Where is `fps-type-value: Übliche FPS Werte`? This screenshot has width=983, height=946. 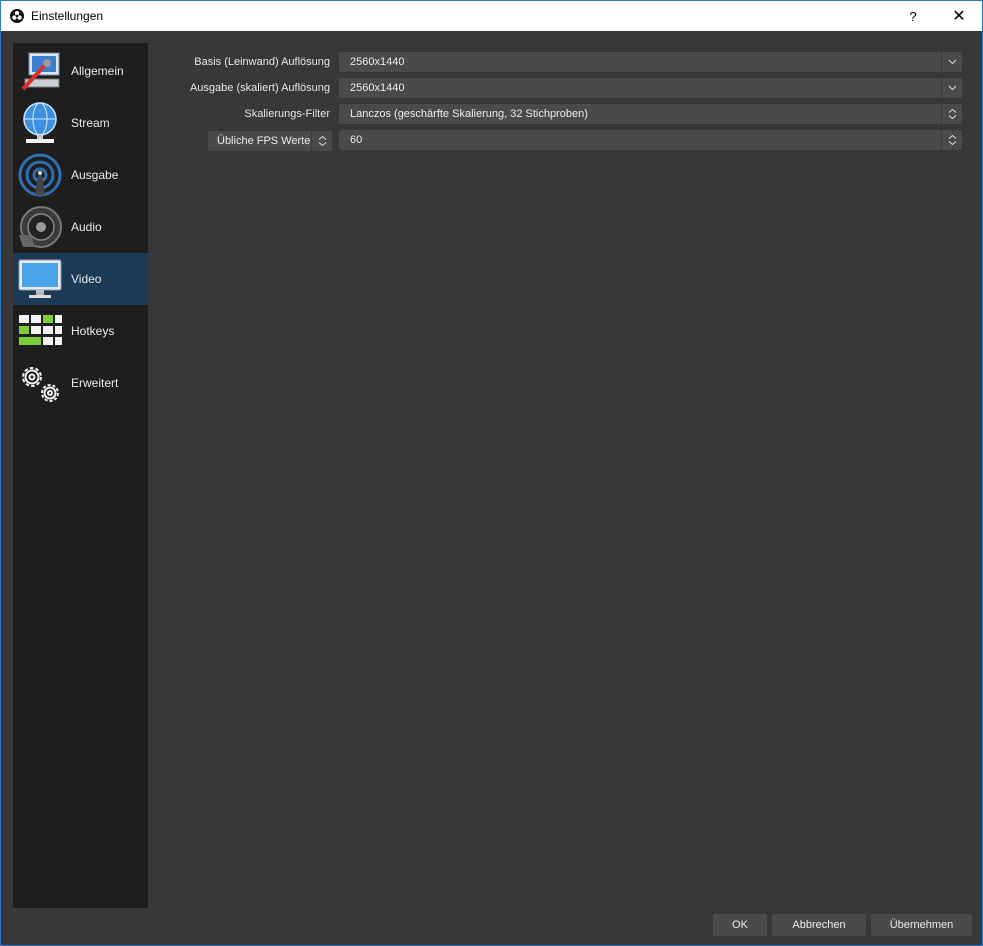 fps-type-value: Übliche FPS Werte is located at coordinates (264, 141).